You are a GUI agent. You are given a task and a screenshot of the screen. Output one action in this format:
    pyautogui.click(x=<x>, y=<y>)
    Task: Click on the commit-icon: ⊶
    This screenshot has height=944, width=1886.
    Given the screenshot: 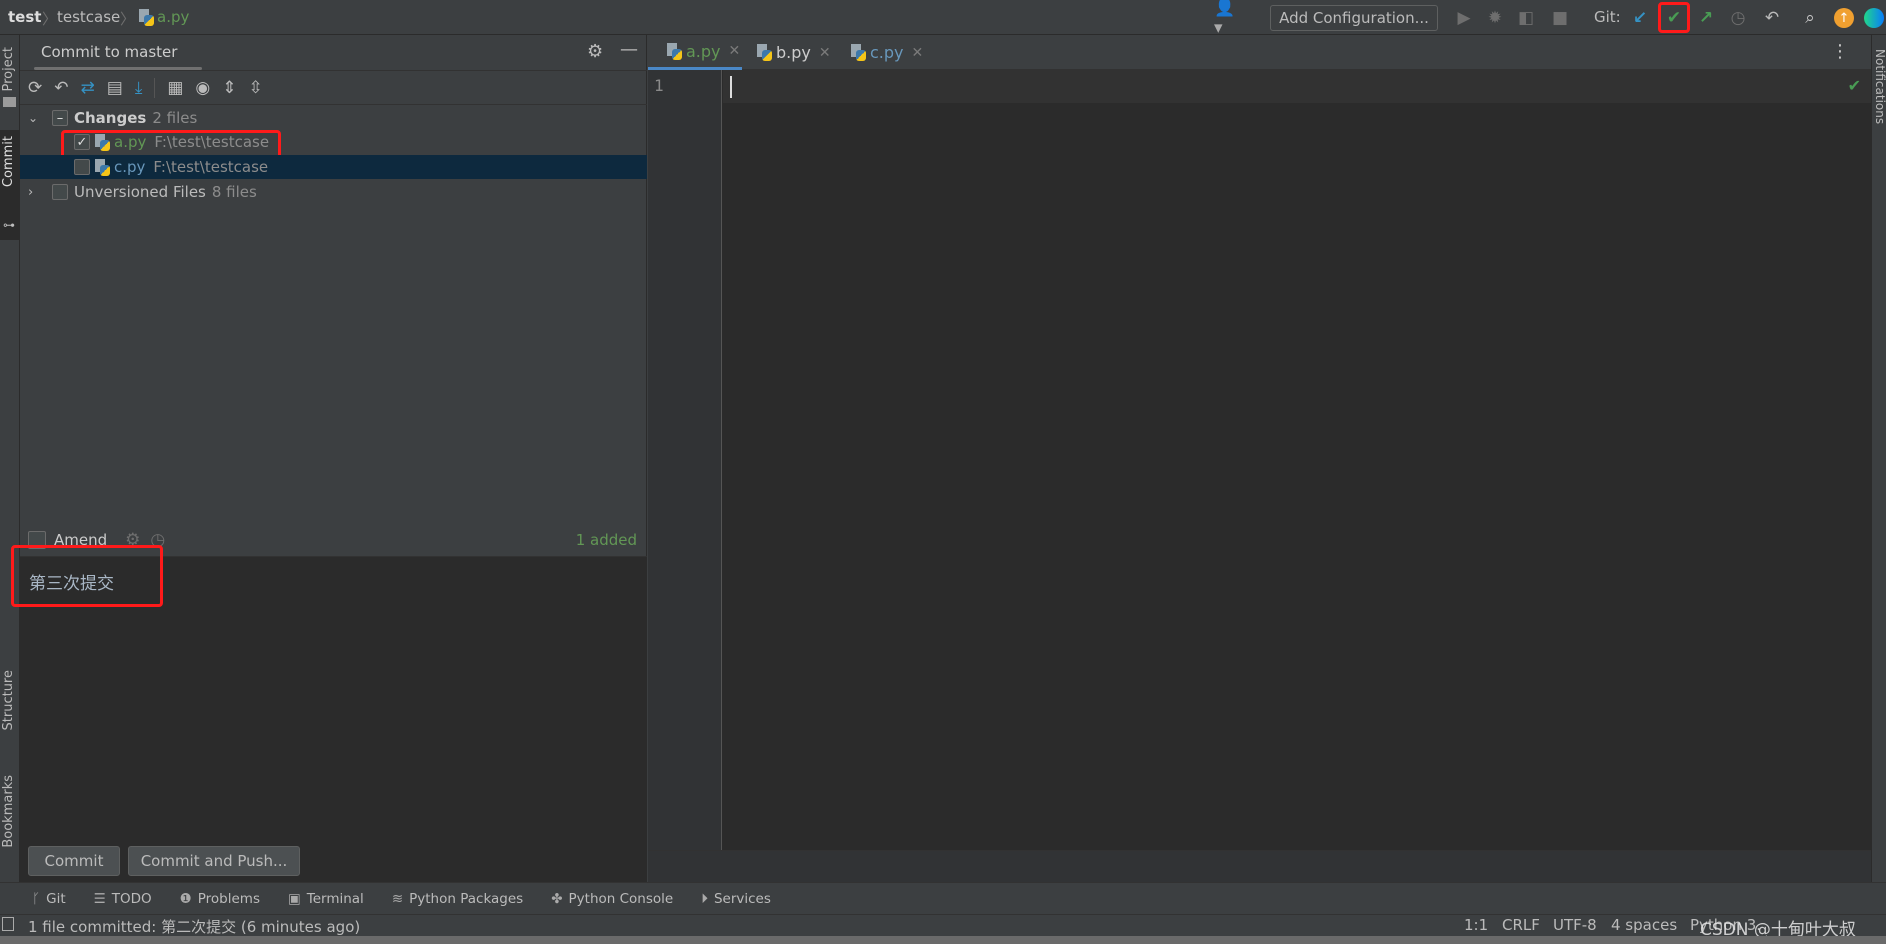 What is the action you would take?
    pyautogui.click(x=9, y=225)
    